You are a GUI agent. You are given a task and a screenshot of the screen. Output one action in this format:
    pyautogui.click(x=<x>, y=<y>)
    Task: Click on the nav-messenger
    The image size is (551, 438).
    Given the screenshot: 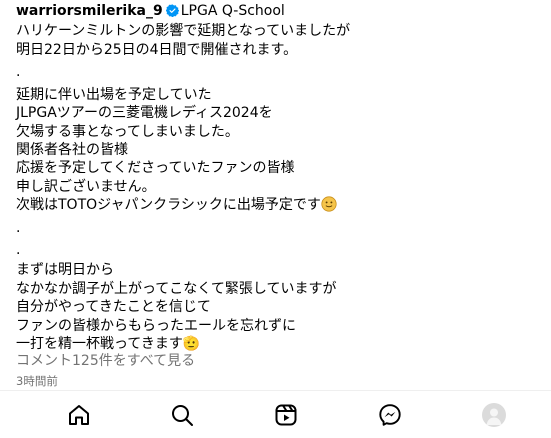 What is the action you would take?
    pyautogui.click(x=390, y=415)
    